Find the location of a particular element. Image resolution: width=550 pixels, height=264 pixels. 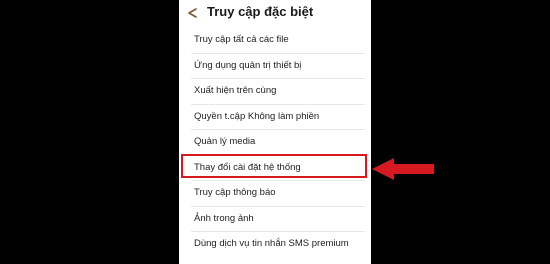

list-item-label: Xuất hiện trên cùng is located at coordinates (235, 90).